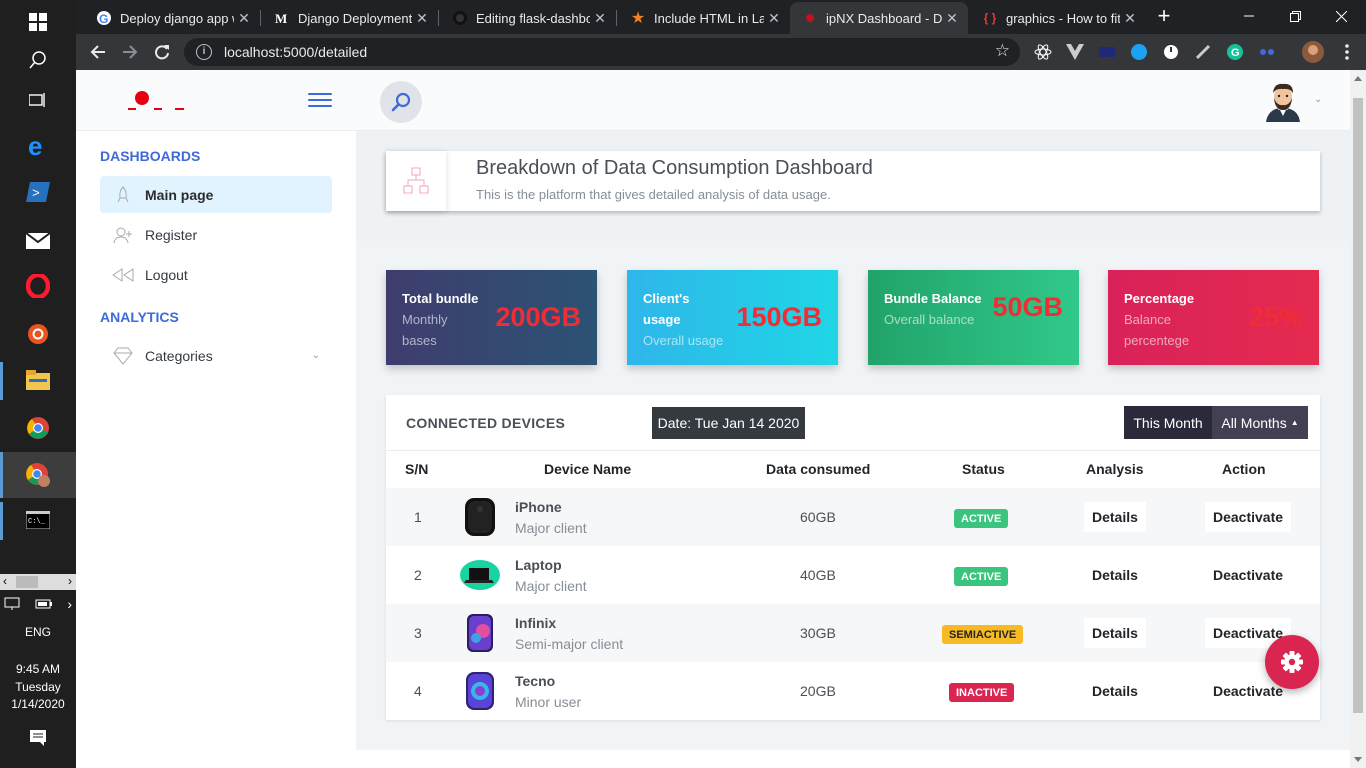  I want to click on gear-icon, so click(1292, 662).